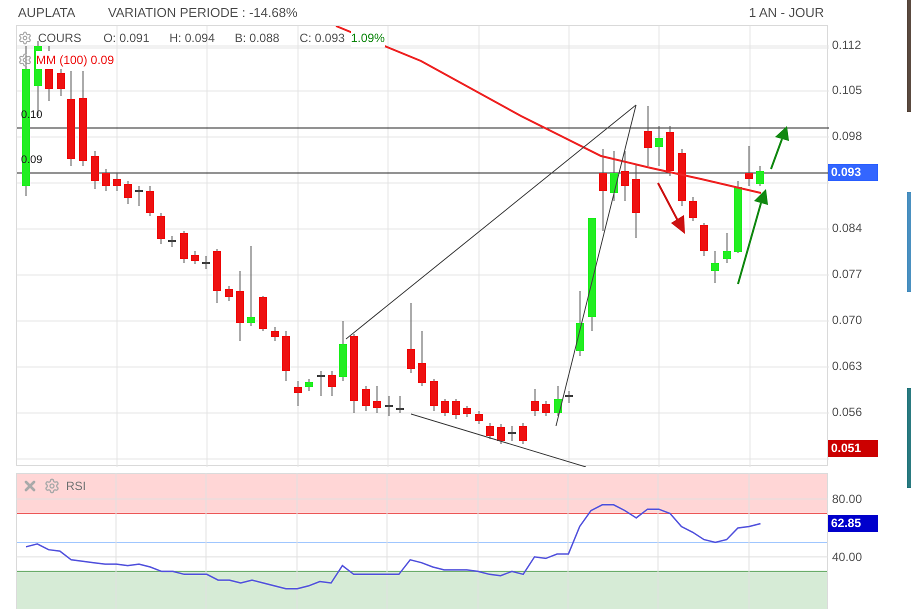 The image size is (911, 609). What do you see at coordinates (47, 13) in the screenshot?
I see `symbol-title: AUPLATA` at bounding box center [47, 13].